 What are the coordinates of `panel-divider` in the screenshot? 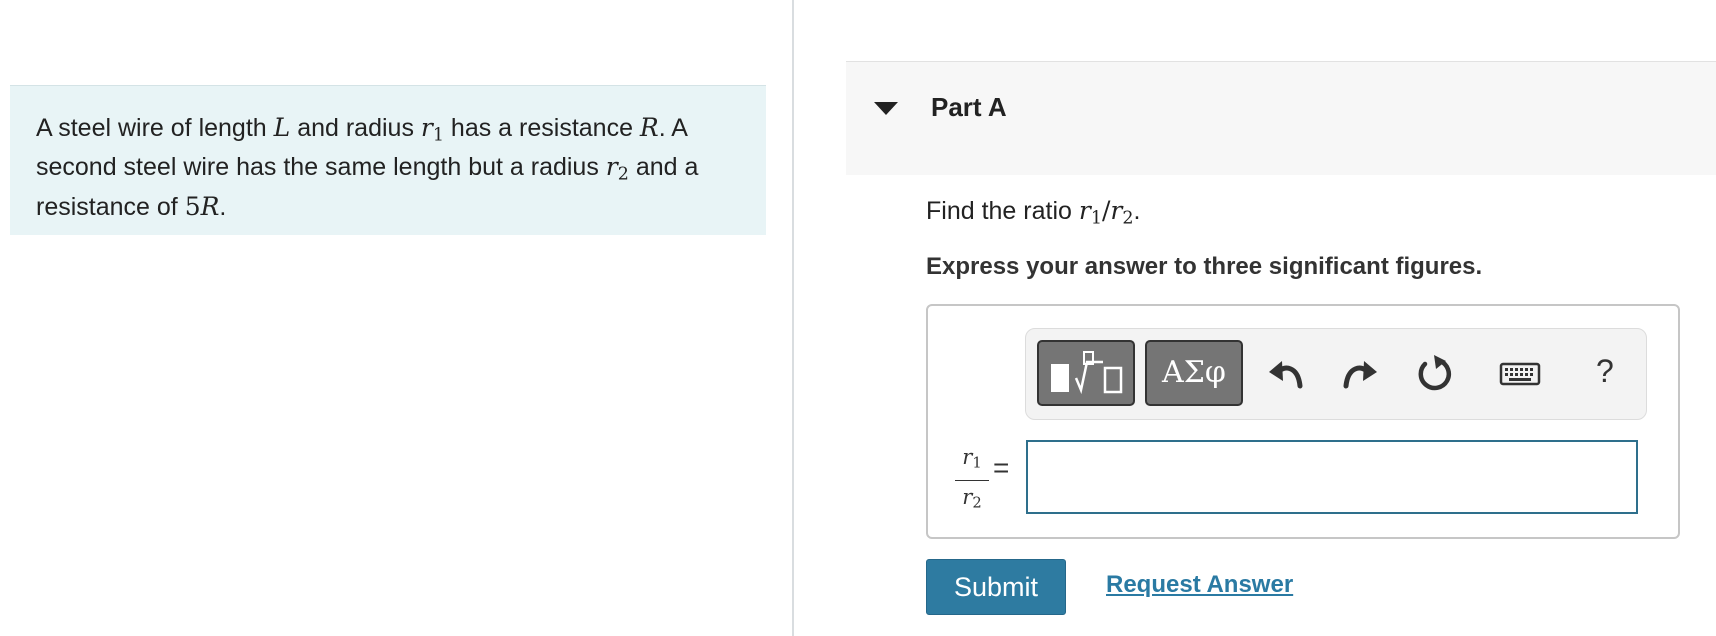 It's located at (793, 318).